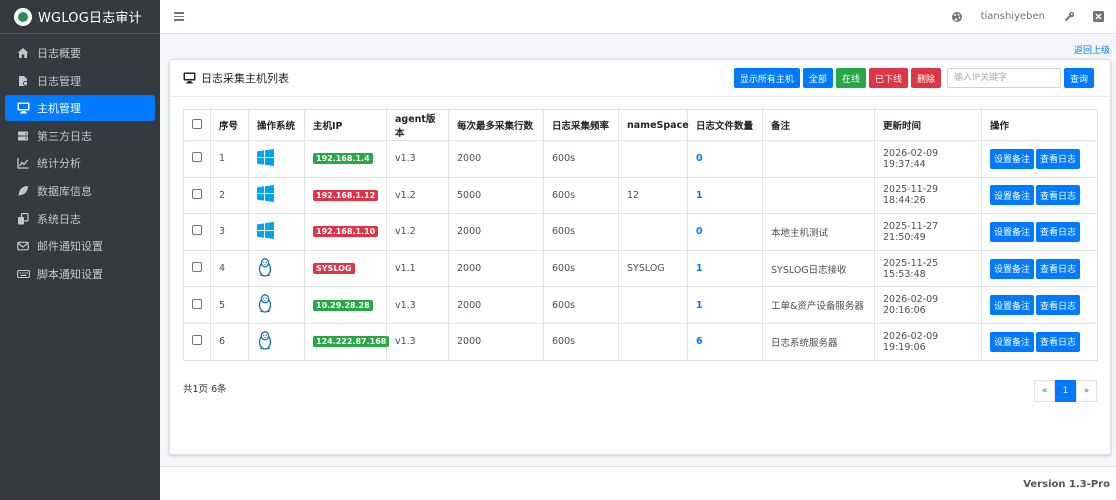  Describe the element at coordinates (222, 159) in the screenshot. I see `seq-cell: 1` at that location.